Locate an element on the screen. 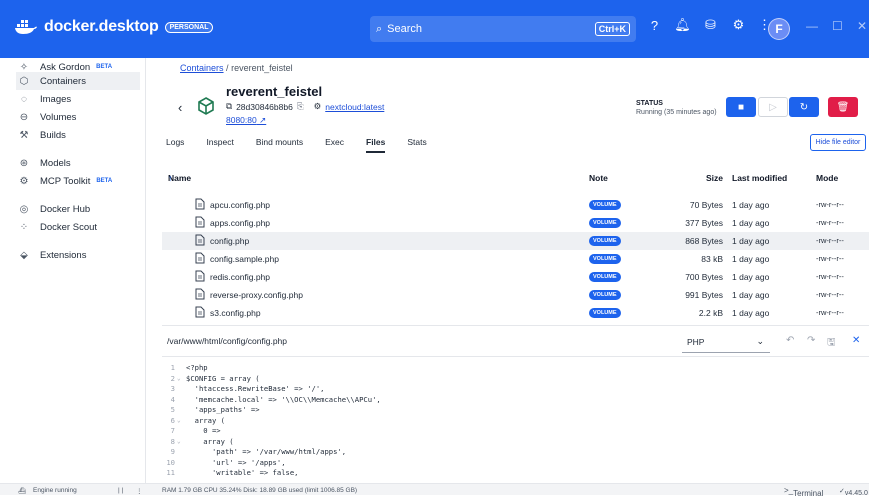 The height and width of the screenshot is (498, 869). learning-icon: ⛁ is located at coordinates (710, 25).